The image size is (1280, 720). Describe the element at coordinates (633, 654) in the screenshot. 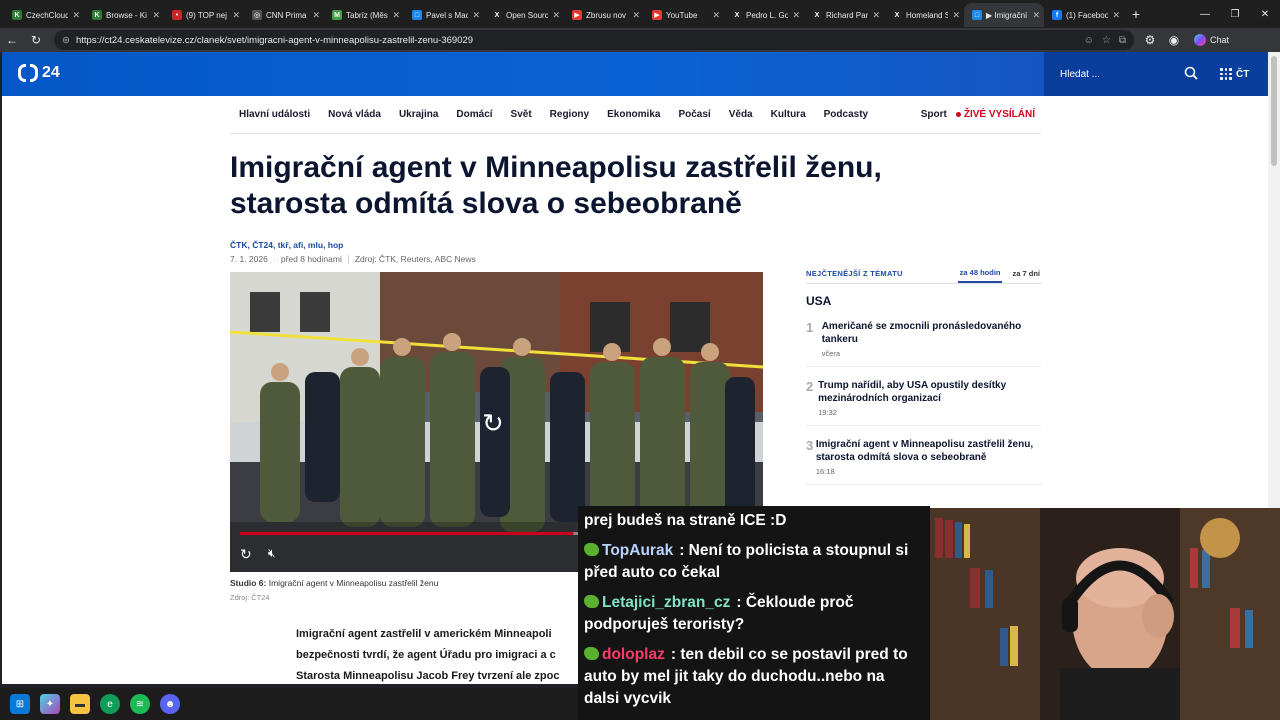

I see `chat-username: doloplaz` at that location.